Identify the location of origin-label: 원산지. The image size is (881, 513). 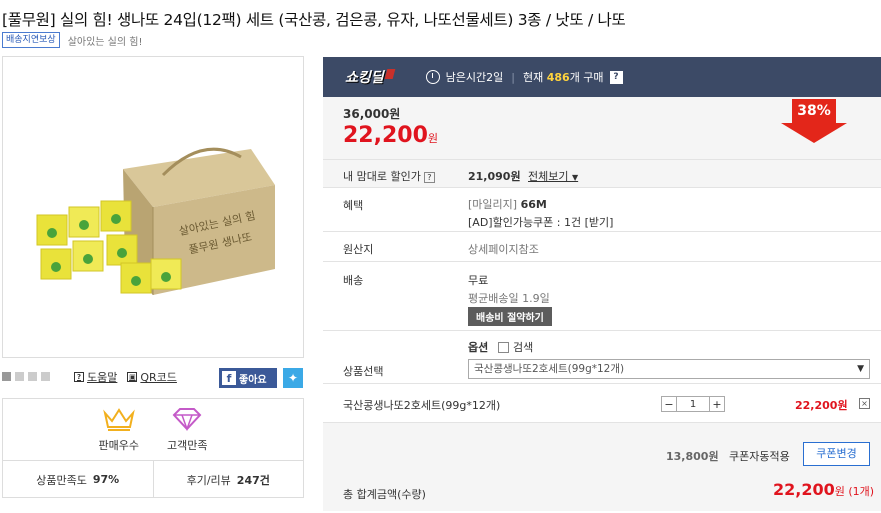
(358, 249).